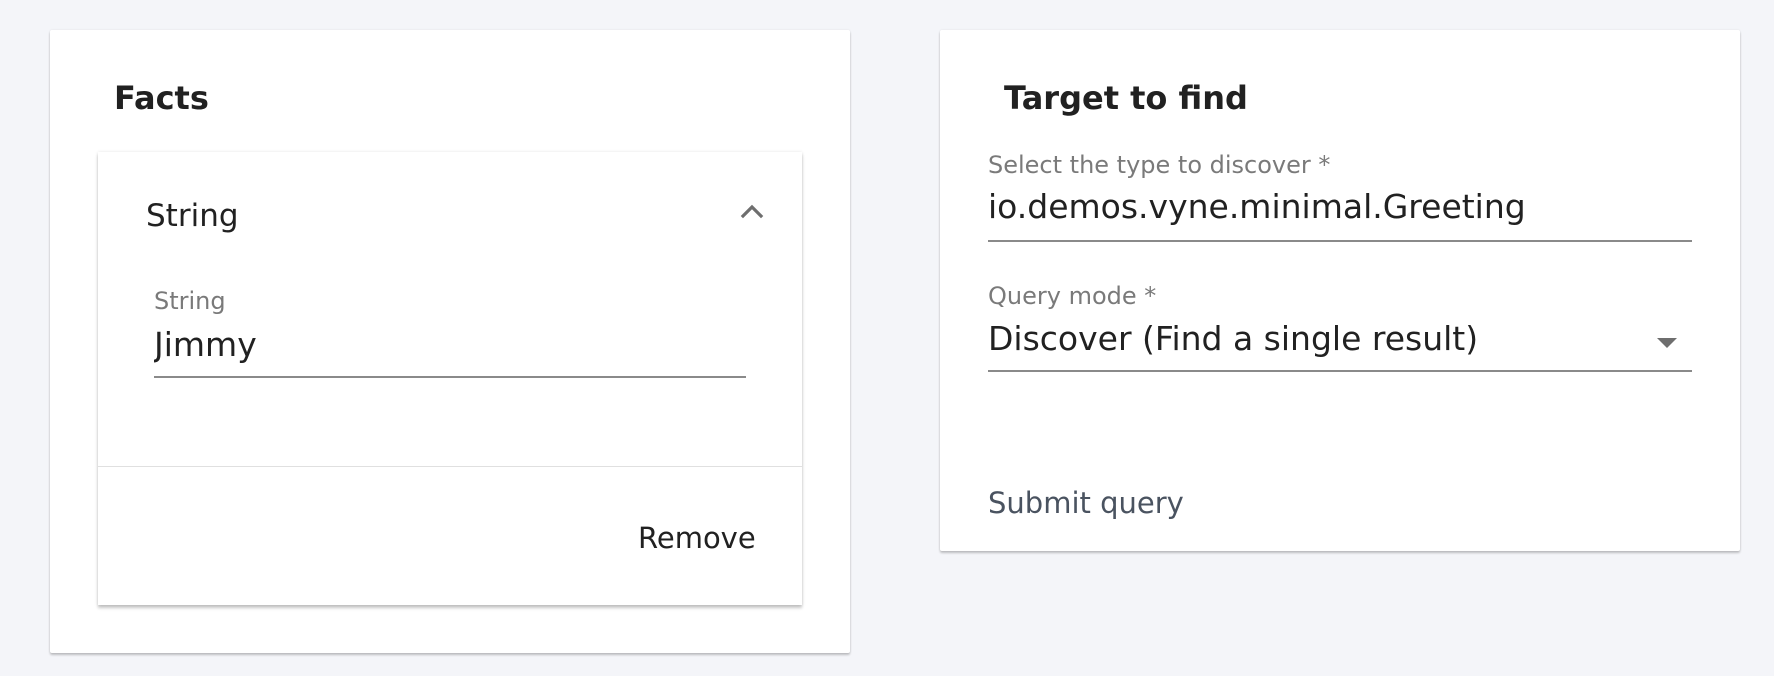  Describe the element at coordinates (1072, 296) in the screenshot. I see `query-mode-label: Query mode *` at that location.